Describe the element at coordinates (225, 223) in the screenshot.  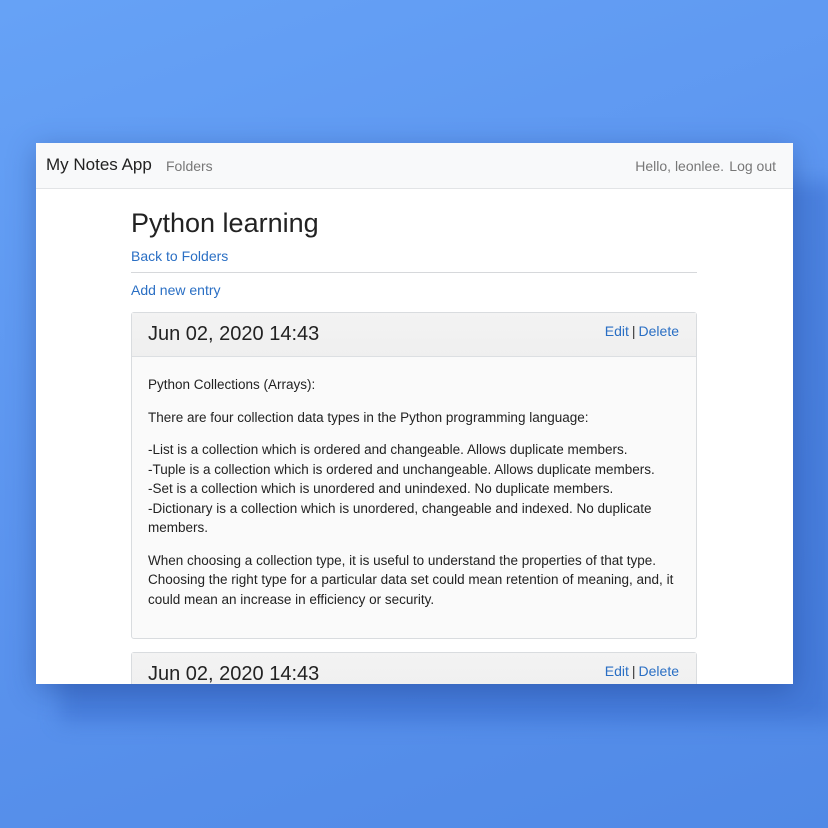
I see `page-title: Python learning` at that location.